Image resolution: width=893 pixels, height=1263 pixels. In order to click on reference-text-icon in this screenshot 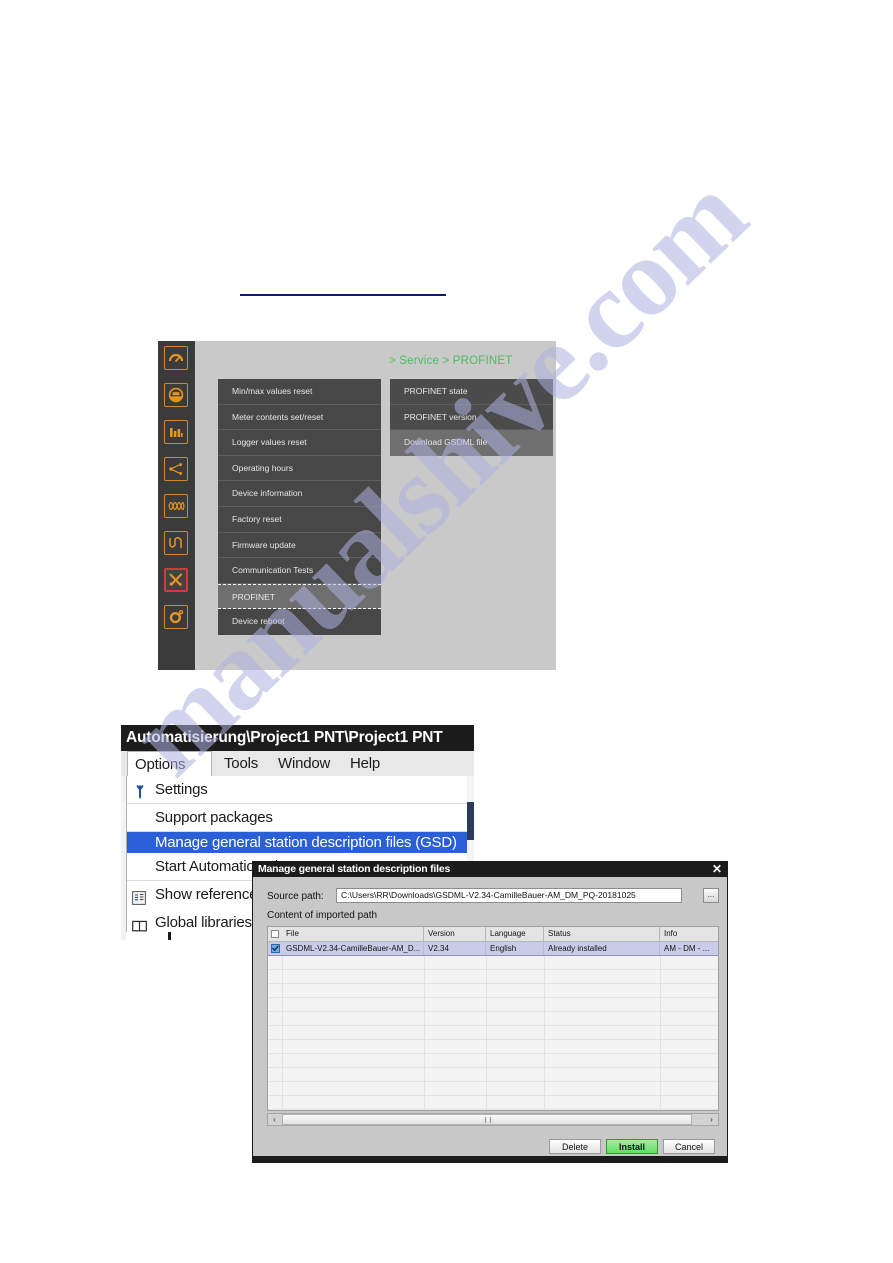, I will do `click(140, 896)`.